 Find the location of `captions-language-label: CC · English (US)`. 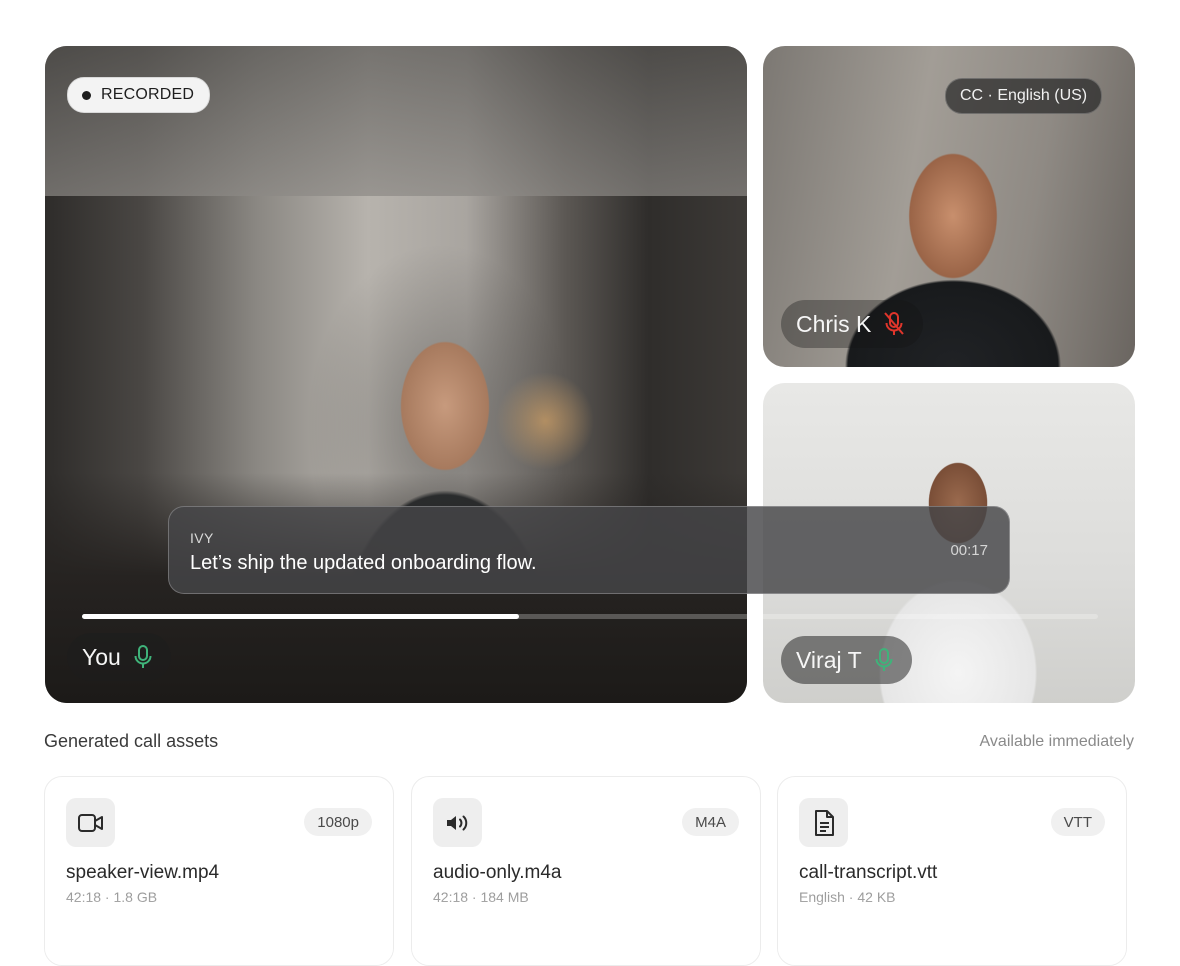

captions-language-label: CC · English (US) is located at coordinates (1024, 95).